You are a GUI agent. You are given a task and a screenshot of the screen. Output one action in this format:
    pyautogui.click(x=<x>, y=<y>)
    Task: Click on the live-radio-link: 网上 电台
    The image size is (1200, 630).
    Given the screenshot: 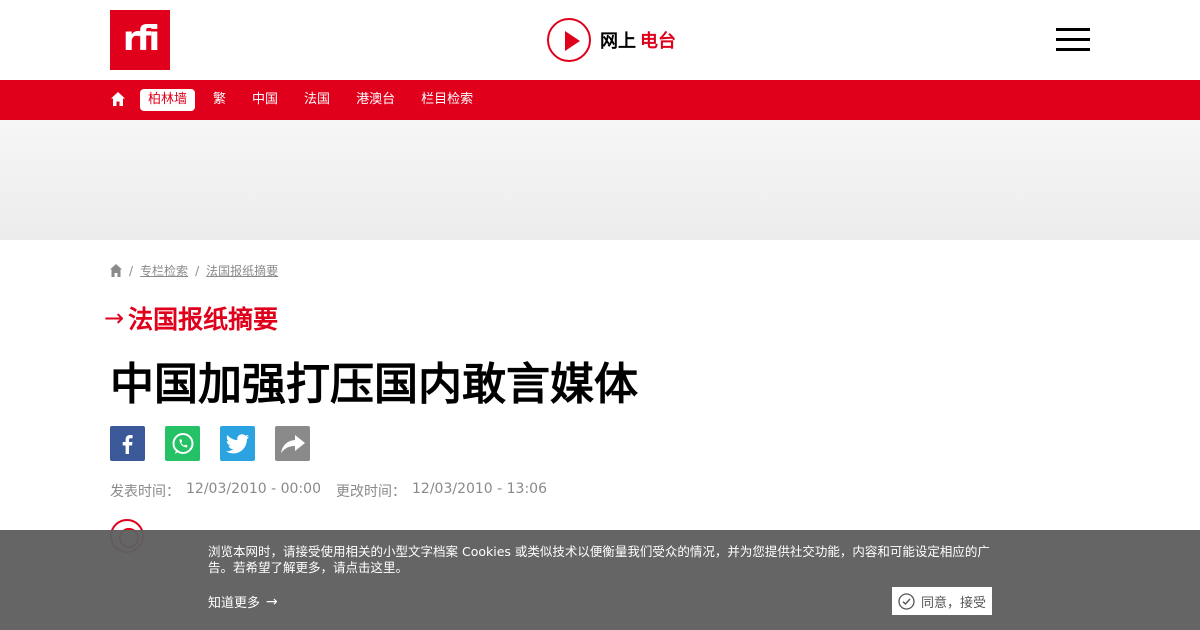 What is the action you would take?
    pyautogui.click(x=611, y=40)
    